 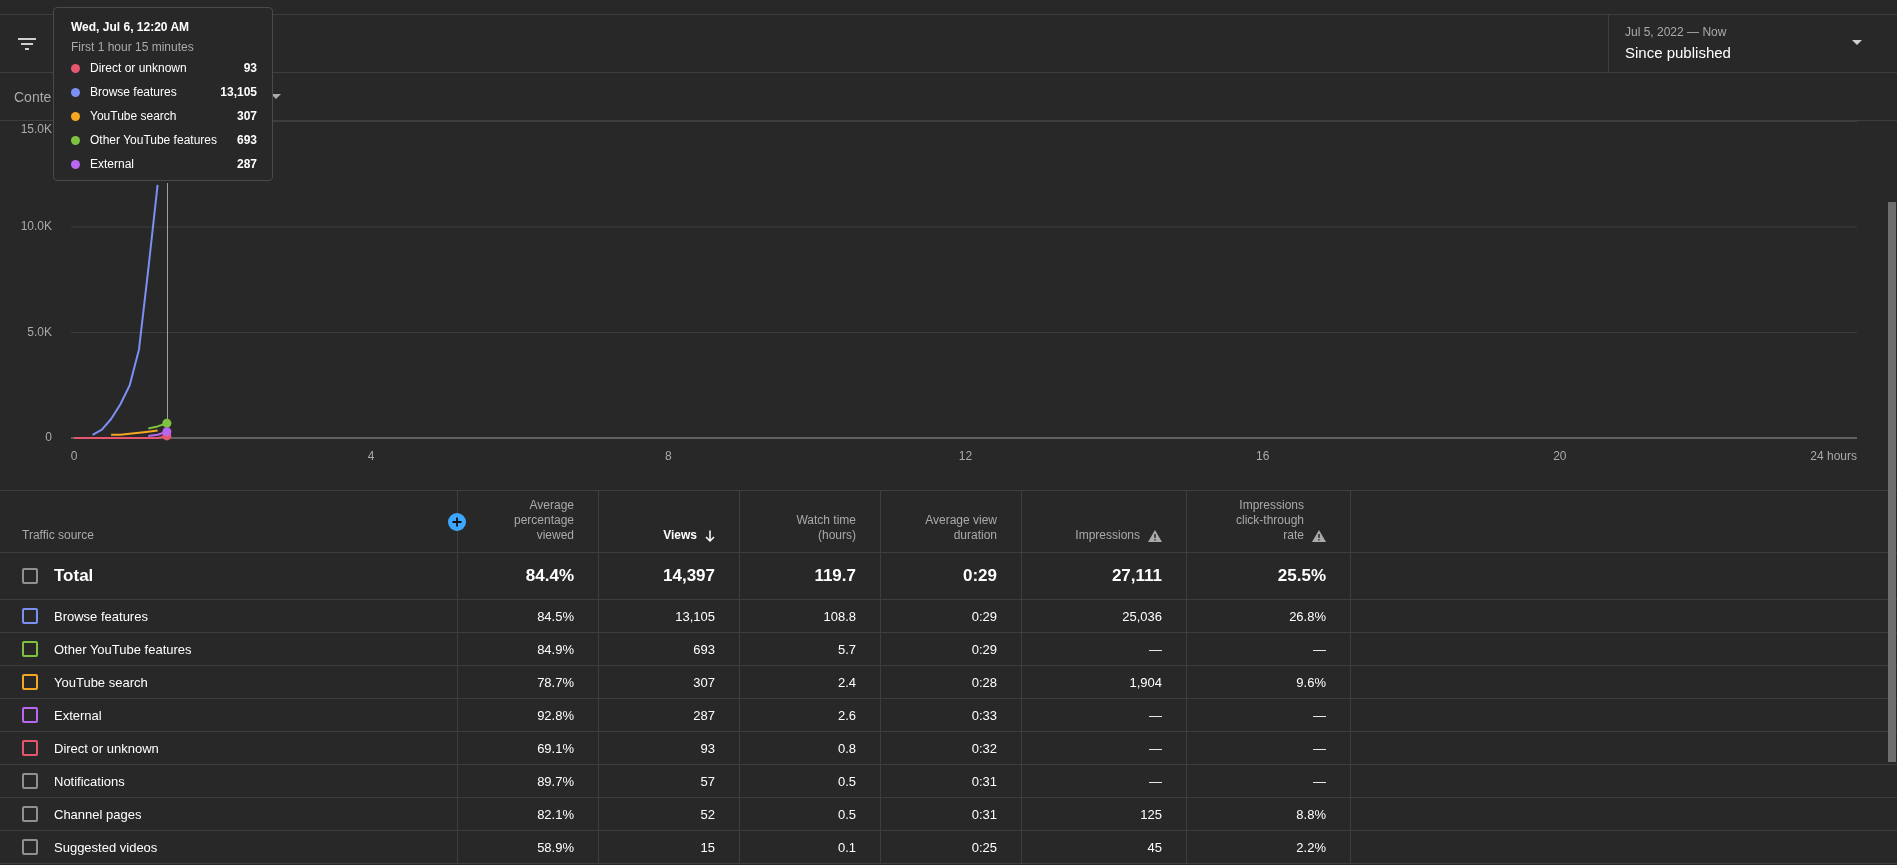 I want to click on traffic-source-name: Other YouTube features, so click(x=123, y=649).